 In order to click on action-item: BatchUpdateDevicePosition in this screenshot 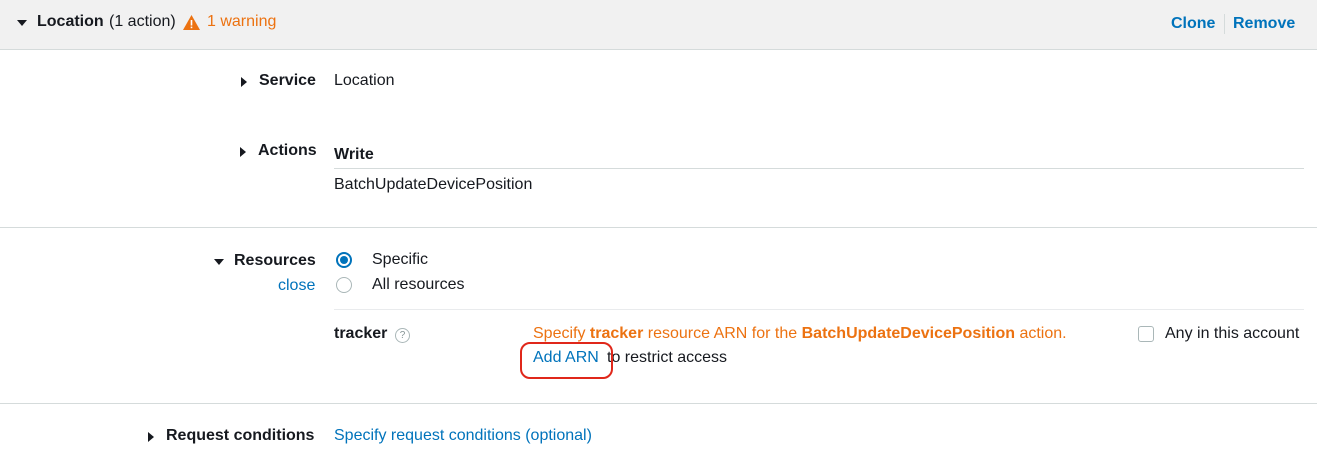, I will do `click(433, 184)`.